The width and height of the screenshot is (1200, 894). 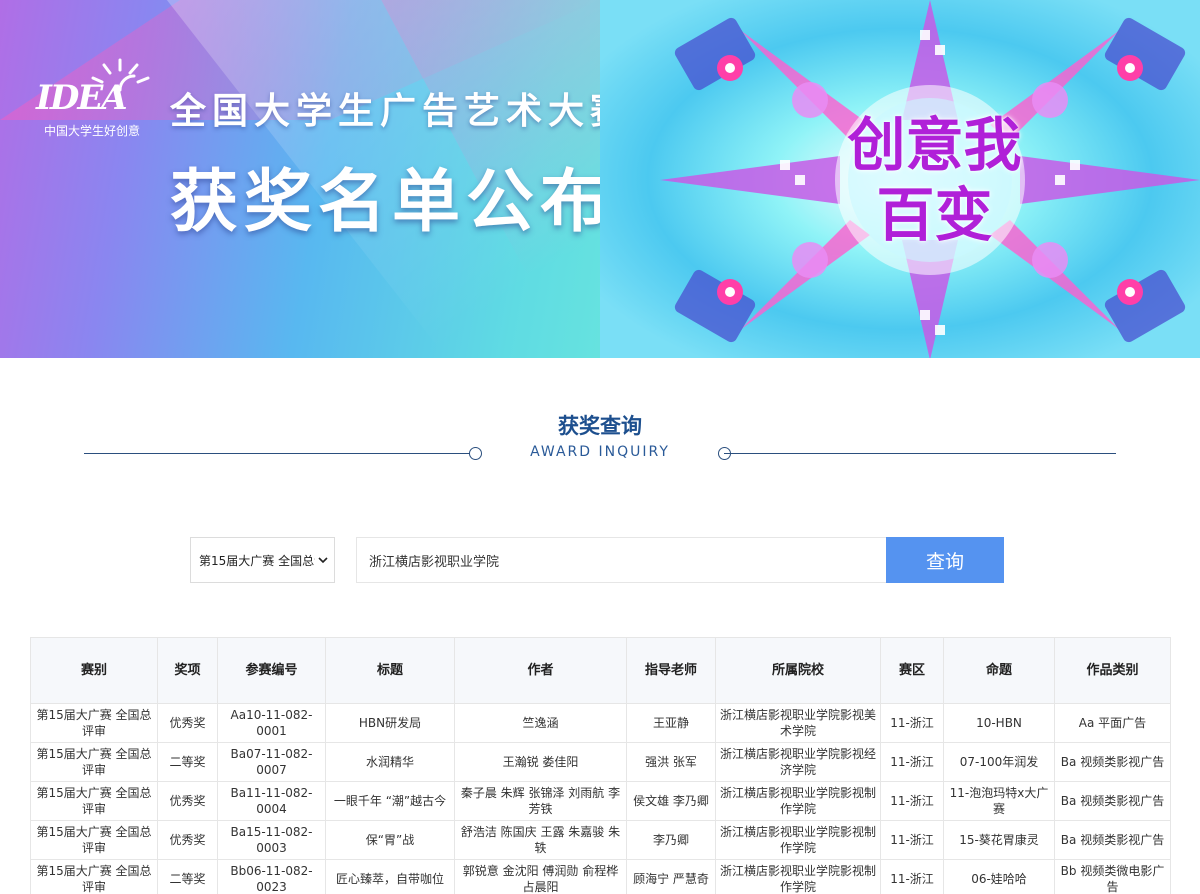 What do you see at coordinates (475, 453) in the screenshot?
I see `divider-circle-left` at bounding box center [475, 453].